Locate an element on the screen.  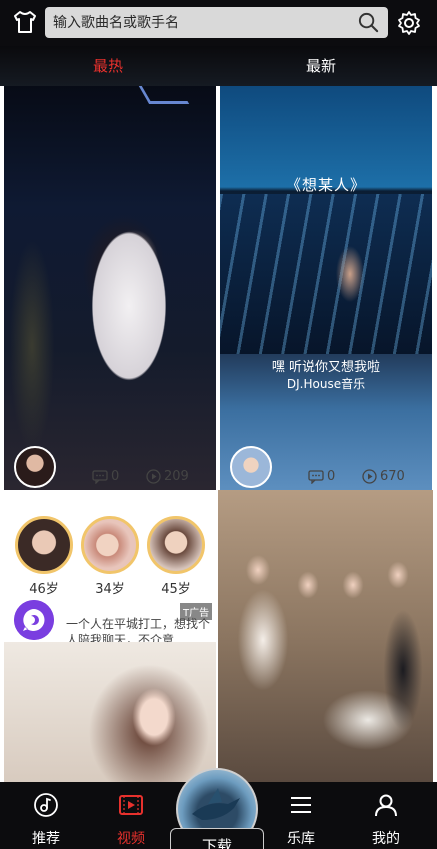
nav-label: 视频 is located at coordinates (131, 839).